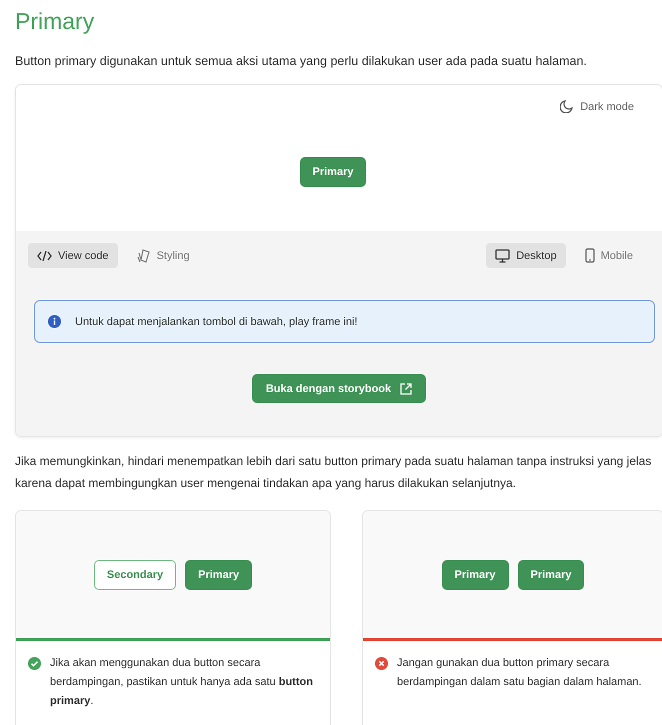 The height and width of the screenshot is (725, 662). I want to click on page-title: Primary, so click(55, 21).